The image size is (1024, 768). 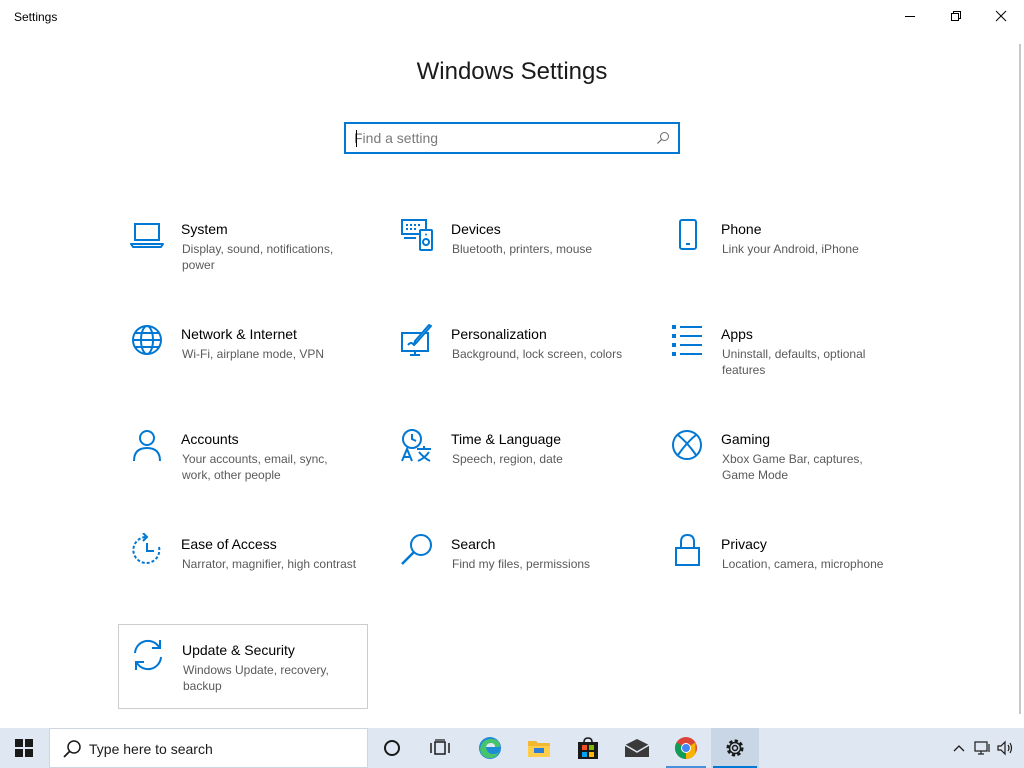 What do you see at coordinates (741, 229) in the screenshot?
I see `tile-title: Phone` at bounding box center [741, 229].